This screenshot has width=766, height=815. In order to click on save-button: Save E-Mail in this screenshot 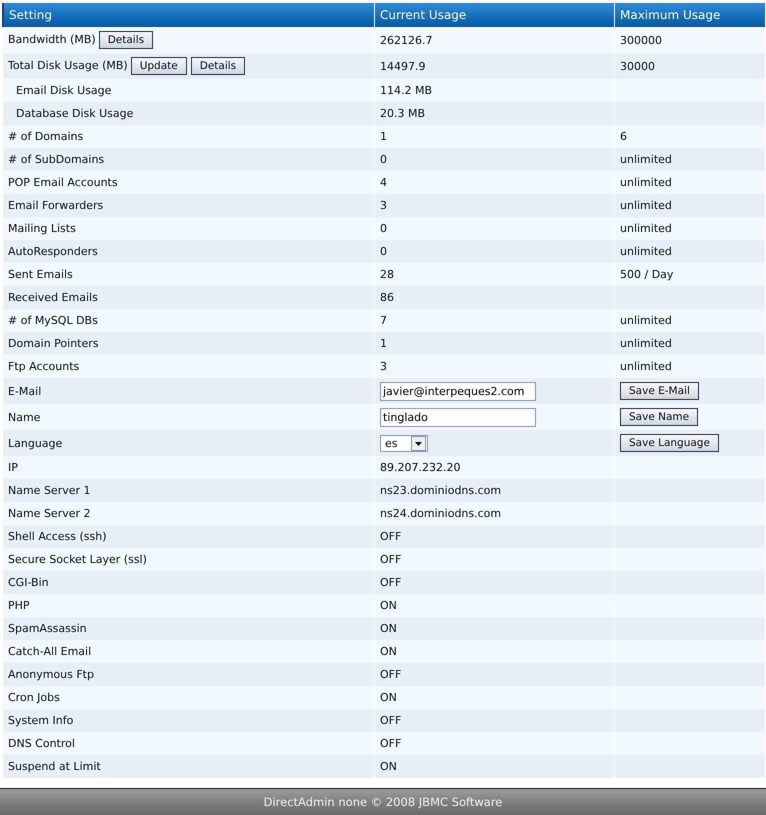, I will do `click(659, 391)`.